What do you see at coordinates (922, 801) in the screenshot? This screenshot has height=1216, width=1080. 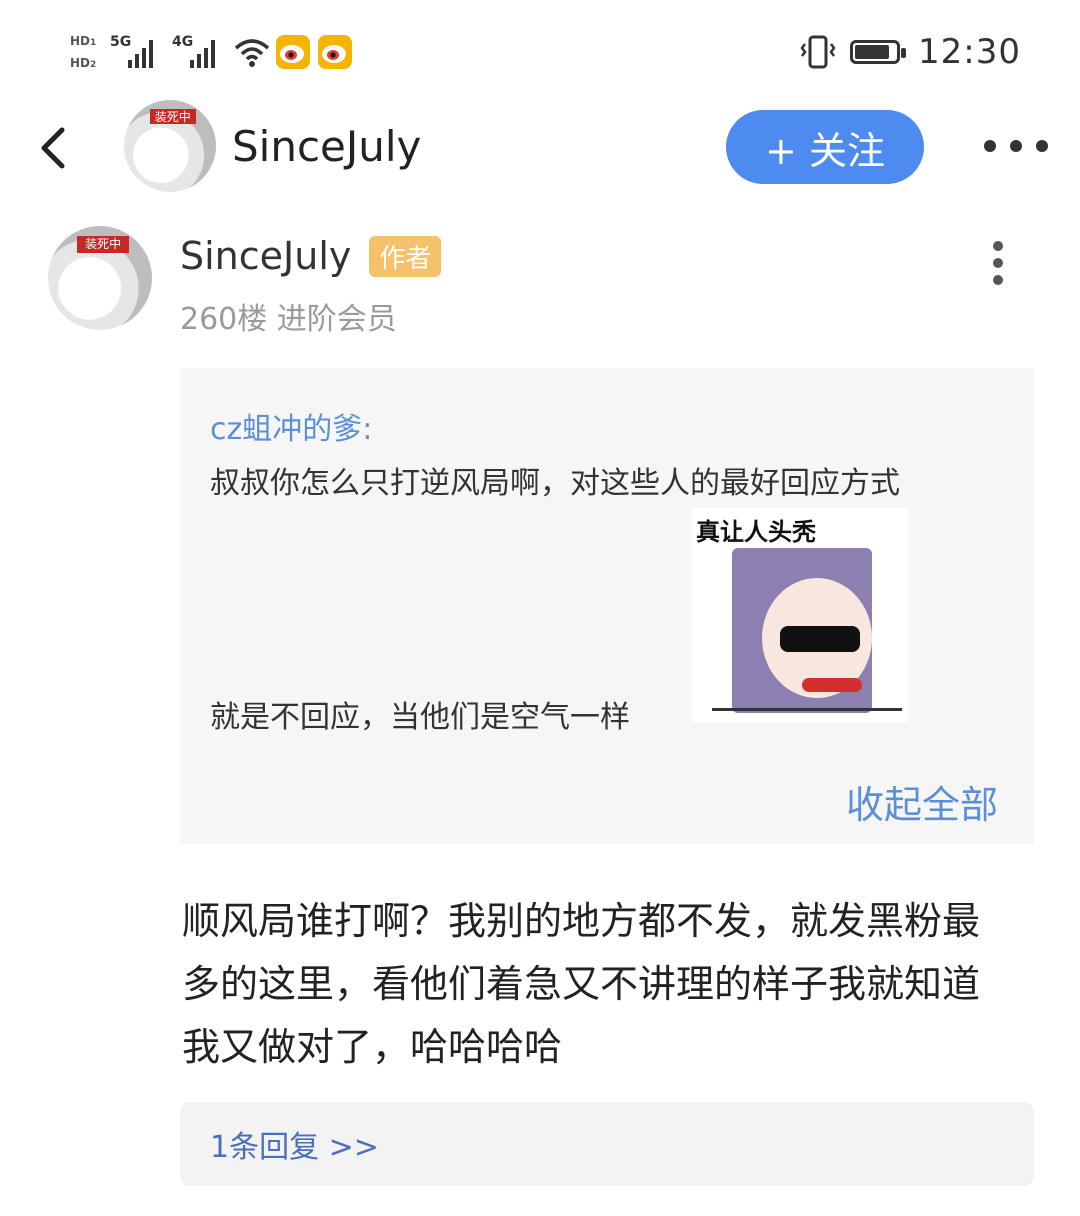 I see `collapse-all-link: 收起全部` at bounding box center [922, 801].